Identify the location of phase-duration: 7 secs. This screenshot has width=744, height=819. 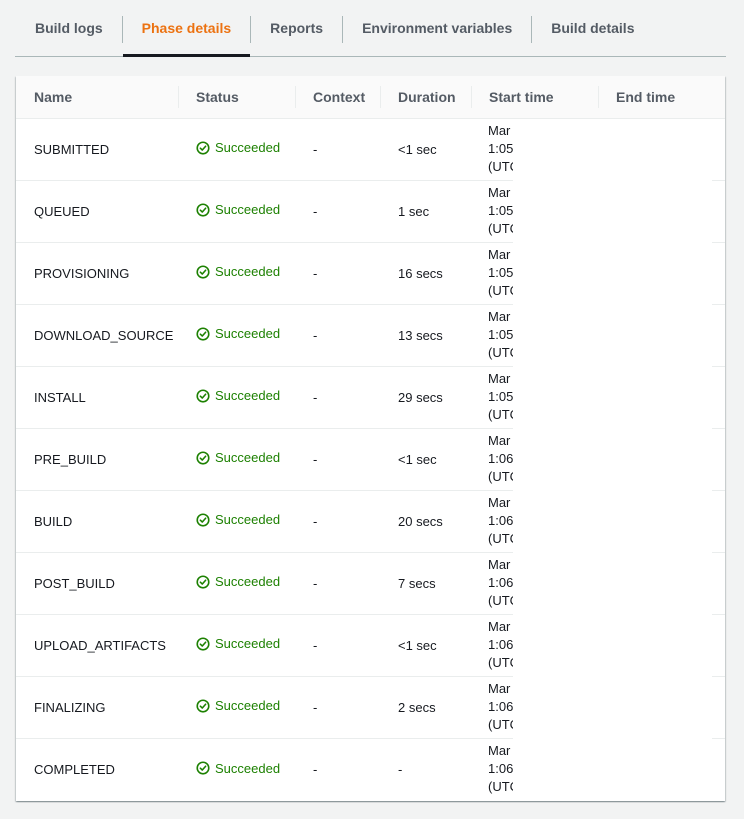
(425, 583).